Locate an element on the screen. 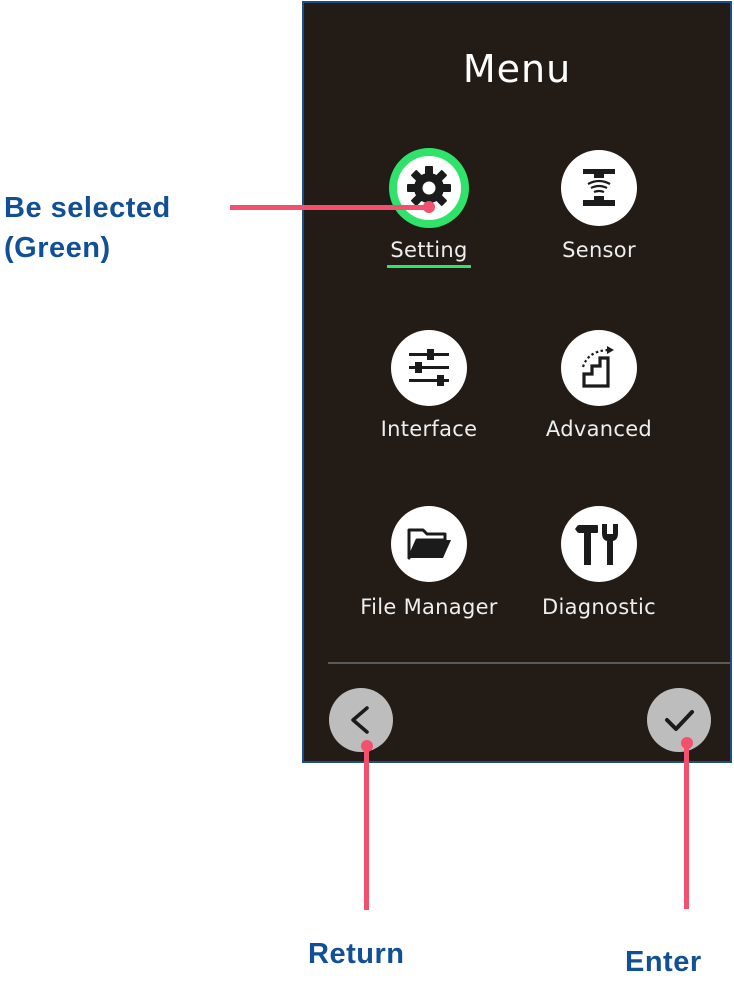 This screenshot has width=734, height=981. selected-underline is located at coordinates (429, 266).